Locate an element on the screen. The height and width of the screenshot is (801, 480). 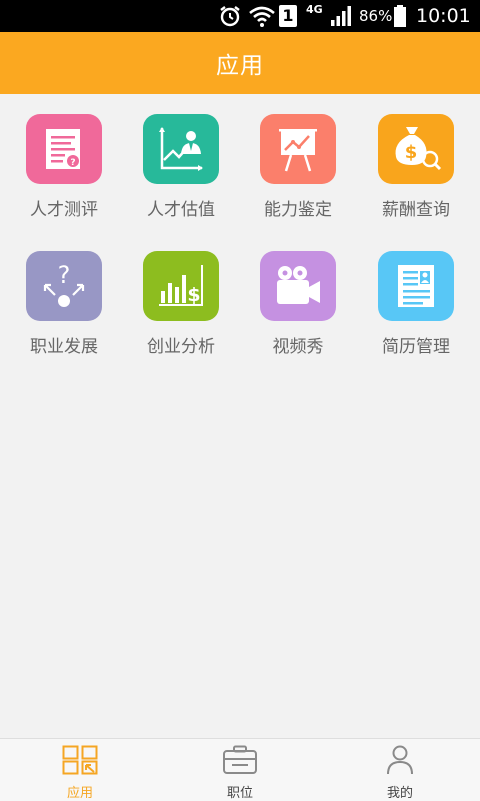
presentation-board-icon is located at coordinates (298, 149).